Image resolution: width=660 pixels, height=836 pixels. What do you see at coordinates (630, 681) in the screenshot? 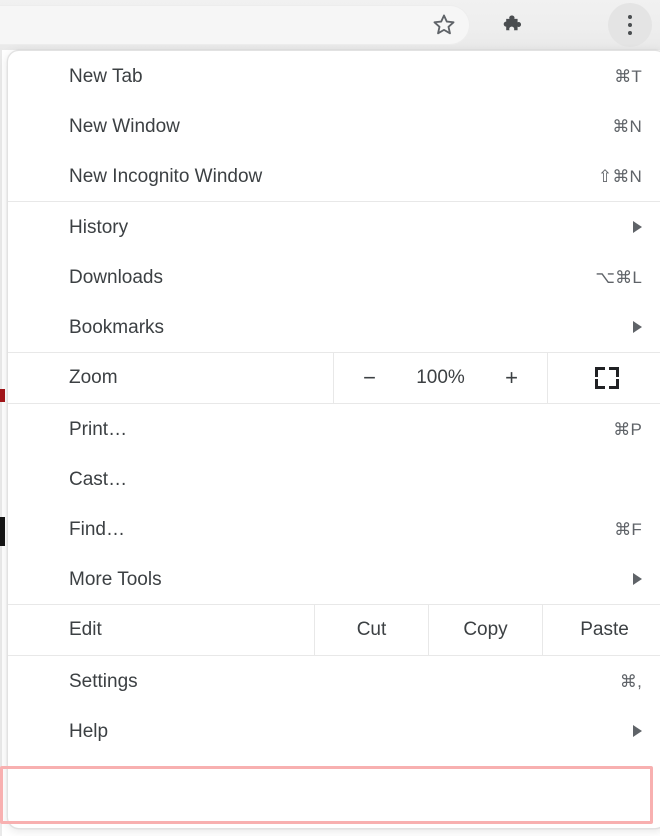
I see `menu-item-shortcut: ⌘,` at bounding box center [630, 681].